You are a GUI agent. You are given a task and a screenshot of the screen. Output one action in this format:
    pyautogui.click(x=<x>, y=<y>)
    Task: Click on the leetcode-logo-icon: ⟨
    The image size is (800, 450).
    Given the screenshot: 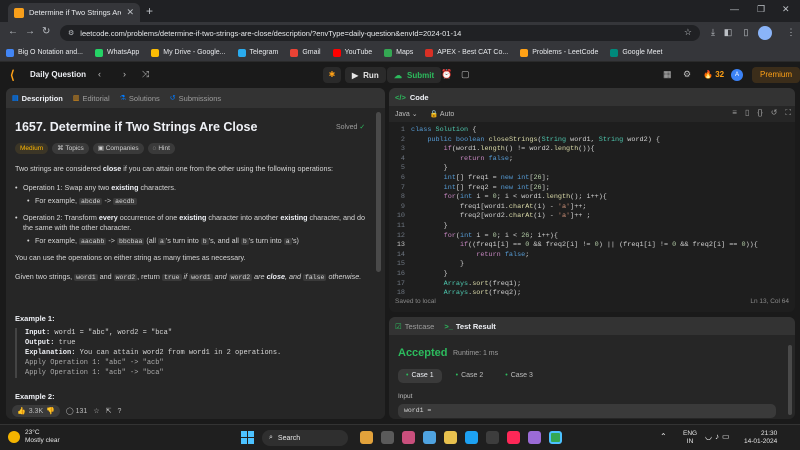 What is the action you would take?
    pyautogui.click(x=12, y=75)
    